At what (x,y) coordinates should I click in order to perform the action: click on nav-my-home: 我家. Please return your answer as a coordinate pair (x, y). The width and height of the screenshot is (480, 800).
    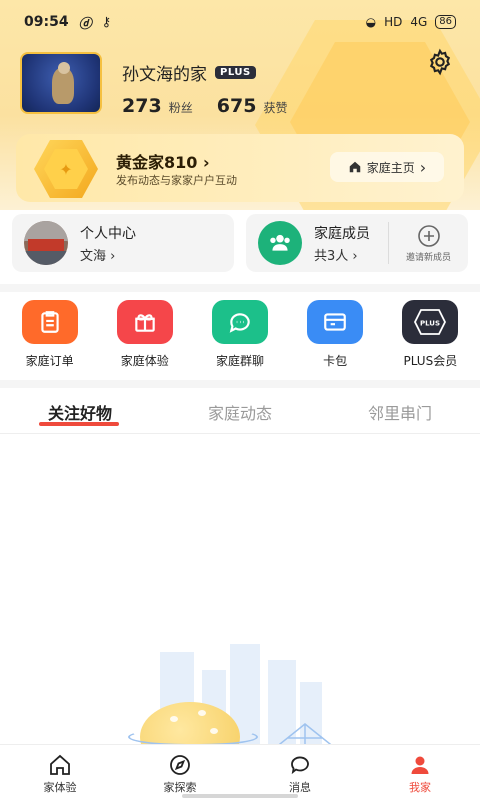
    Looking at the image, I should click on (420, 772).